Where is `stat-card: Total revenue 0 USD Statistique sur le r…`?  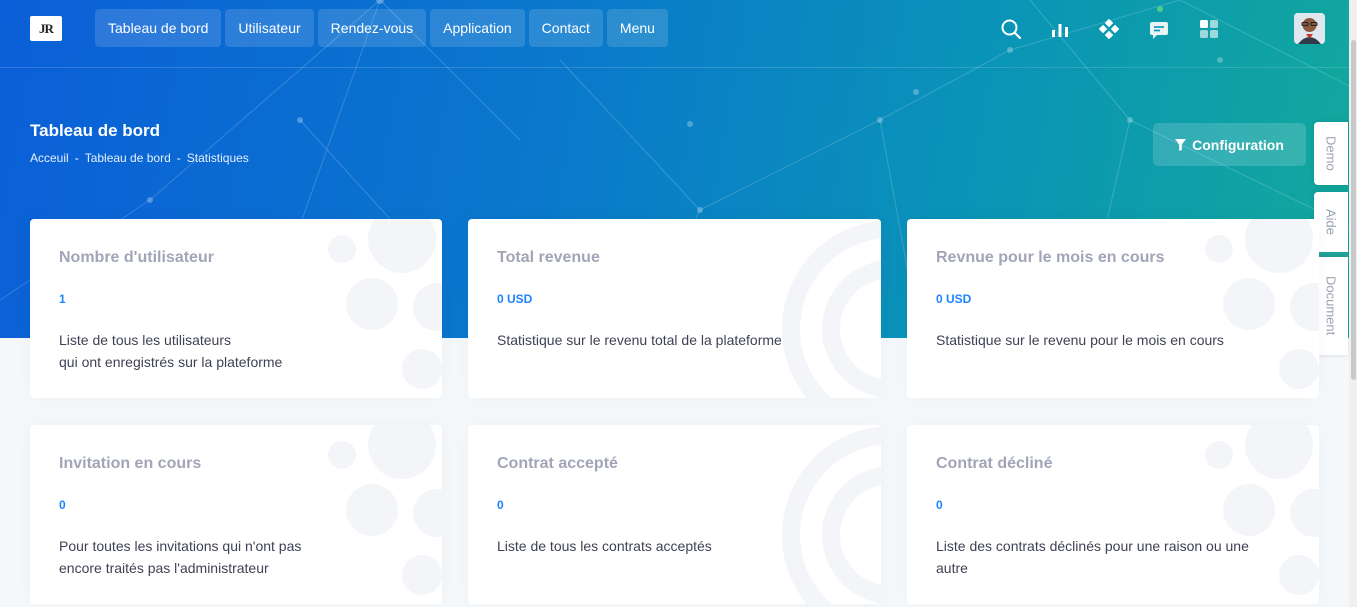
stat-card: Total revenue 0 USD Statistique sur le r… is located at coordinates (674, 308).